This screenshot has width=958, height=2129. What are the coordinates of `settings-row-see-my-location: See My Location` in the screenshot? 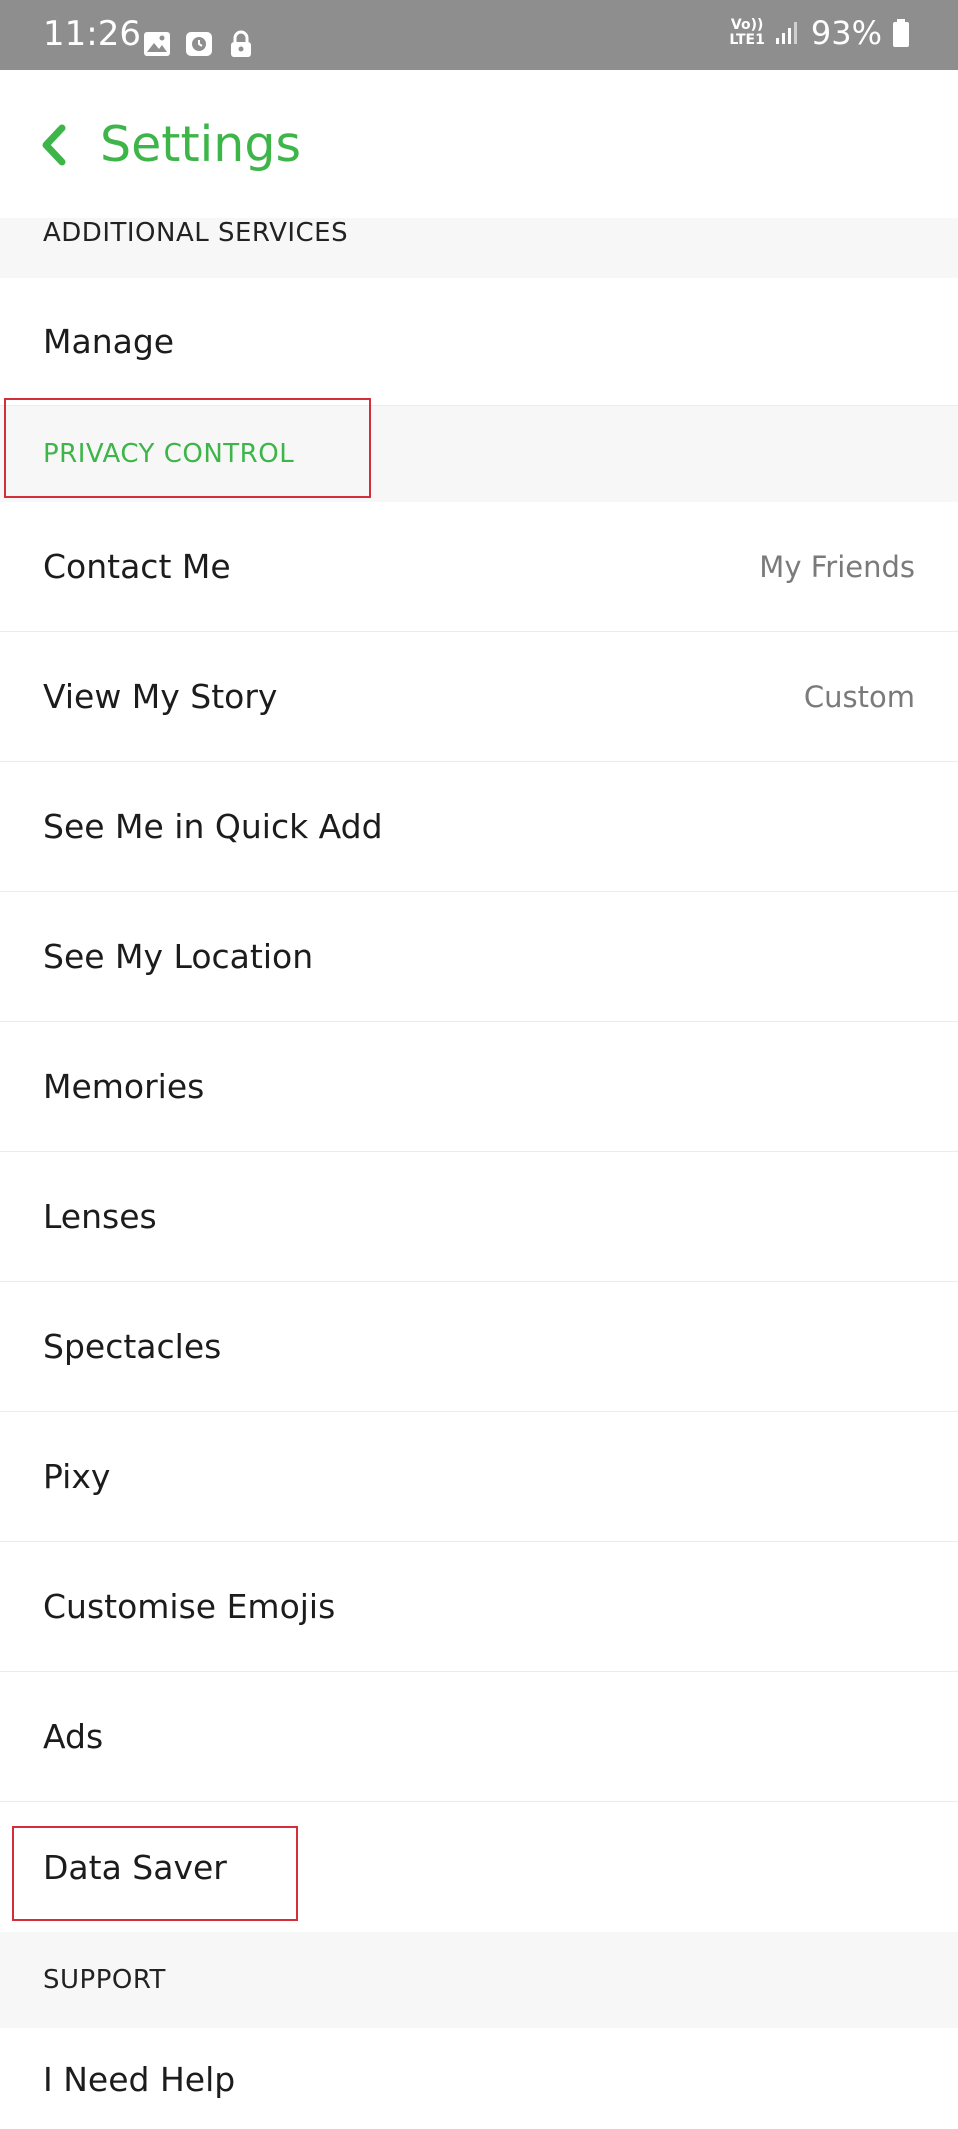 It's located at (479, 957).